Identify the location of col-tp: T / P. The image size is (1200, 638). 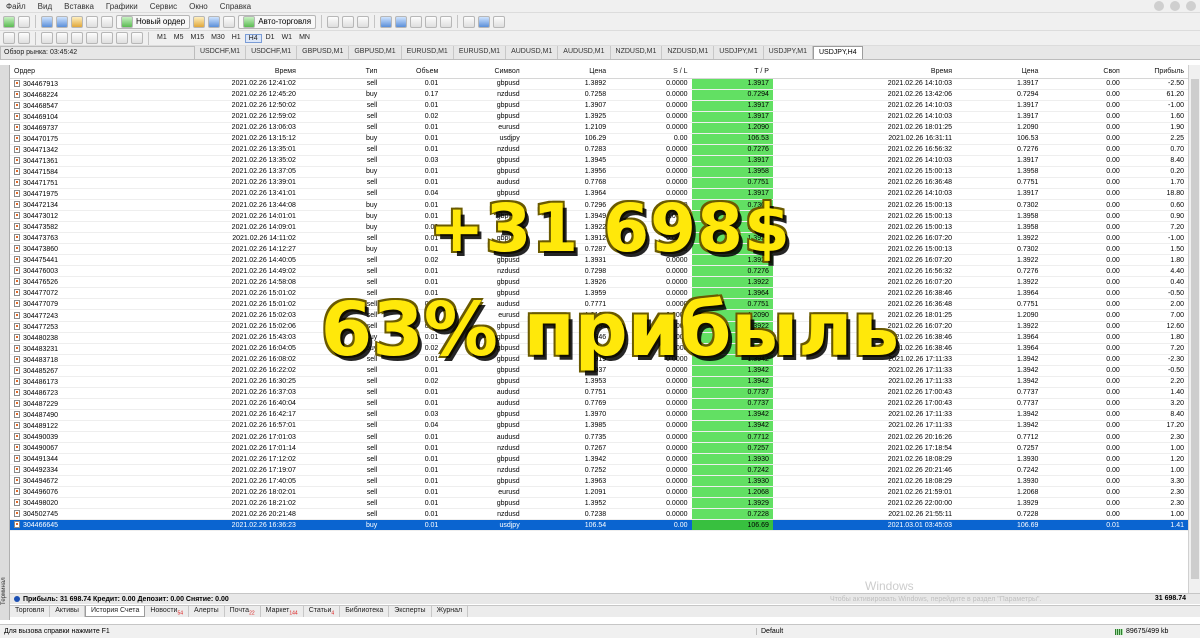
(732, 72).